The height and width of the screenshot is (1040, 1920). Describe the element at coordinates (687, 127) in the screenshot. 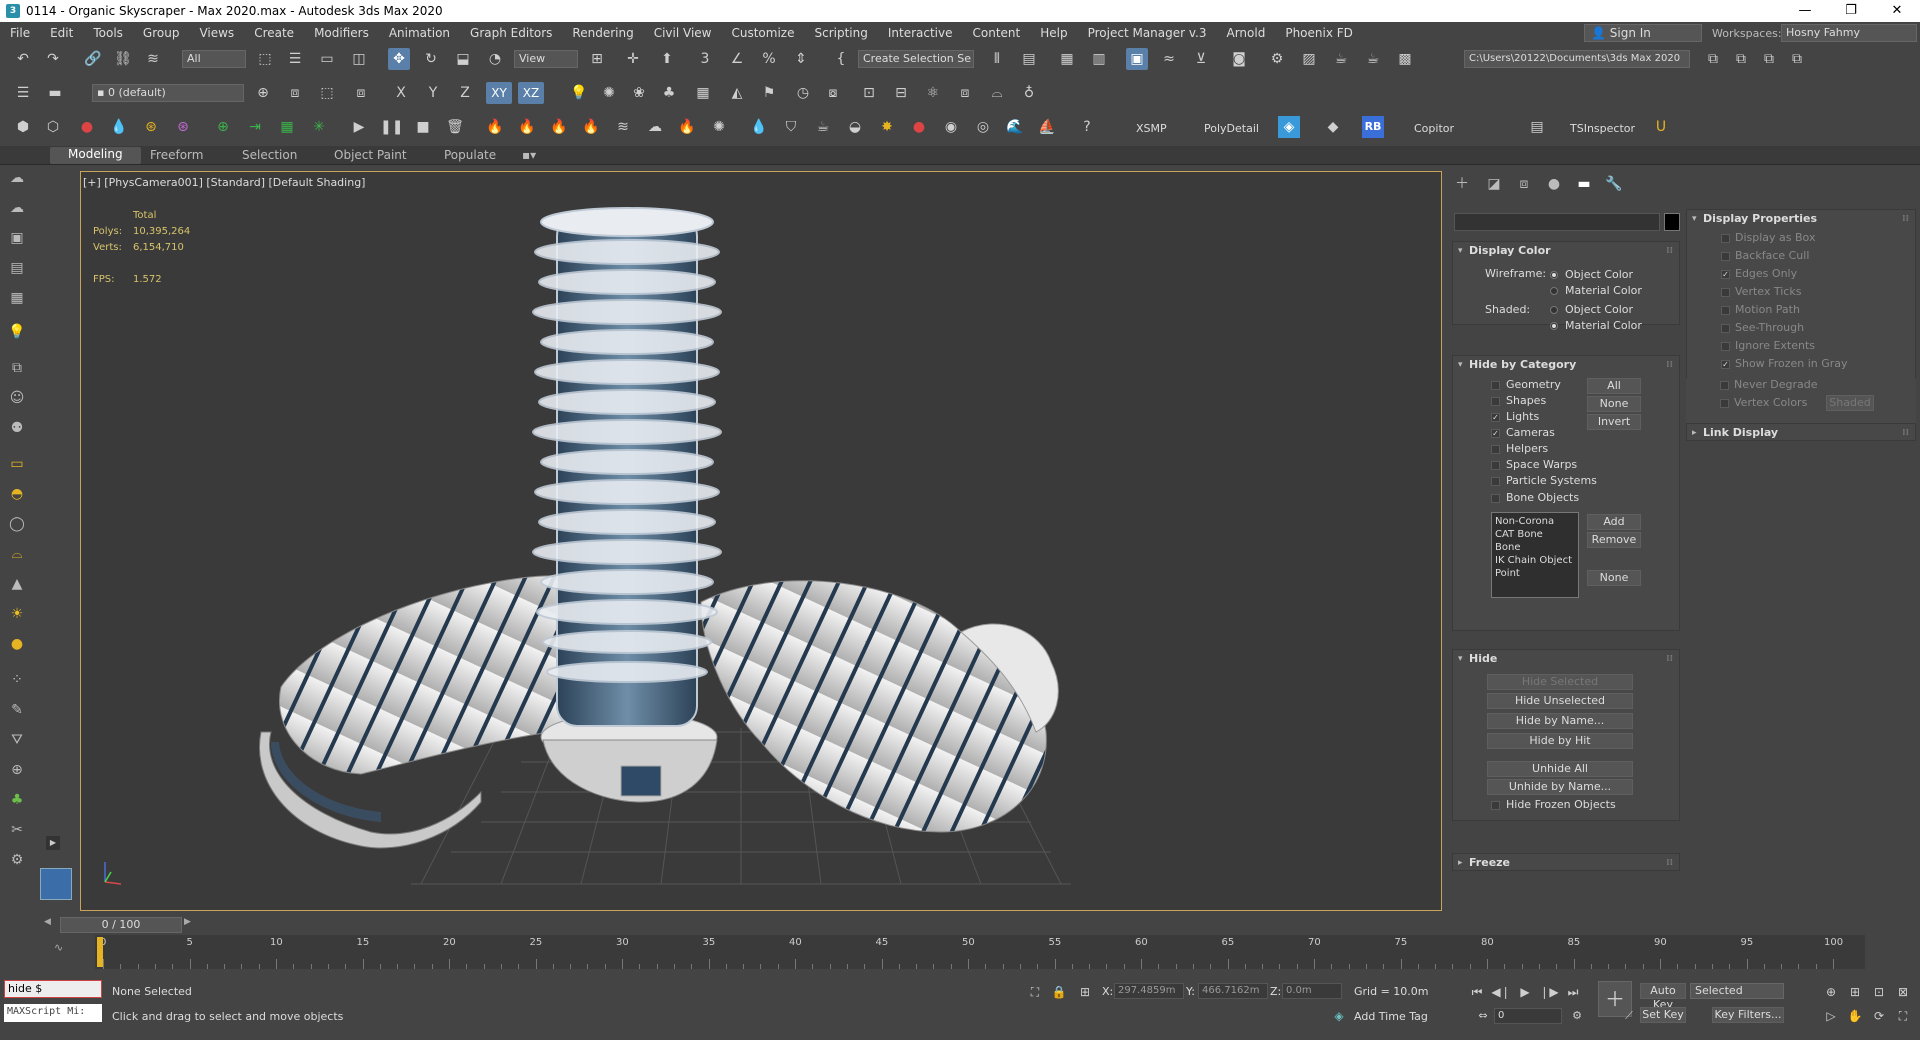

I see `phoenix-flame-icon: 🔥` at that location.